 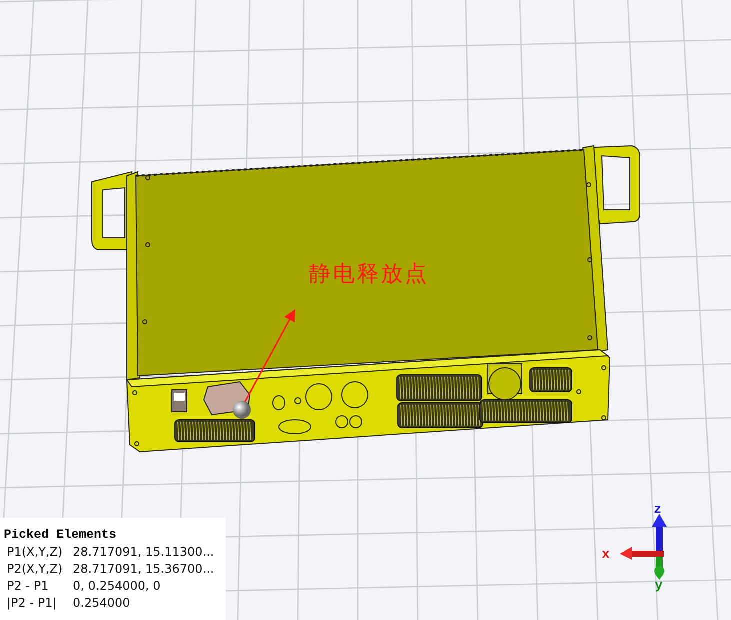 I want to click on annotation-label: 静电释放点, so click(x=369, y=275).